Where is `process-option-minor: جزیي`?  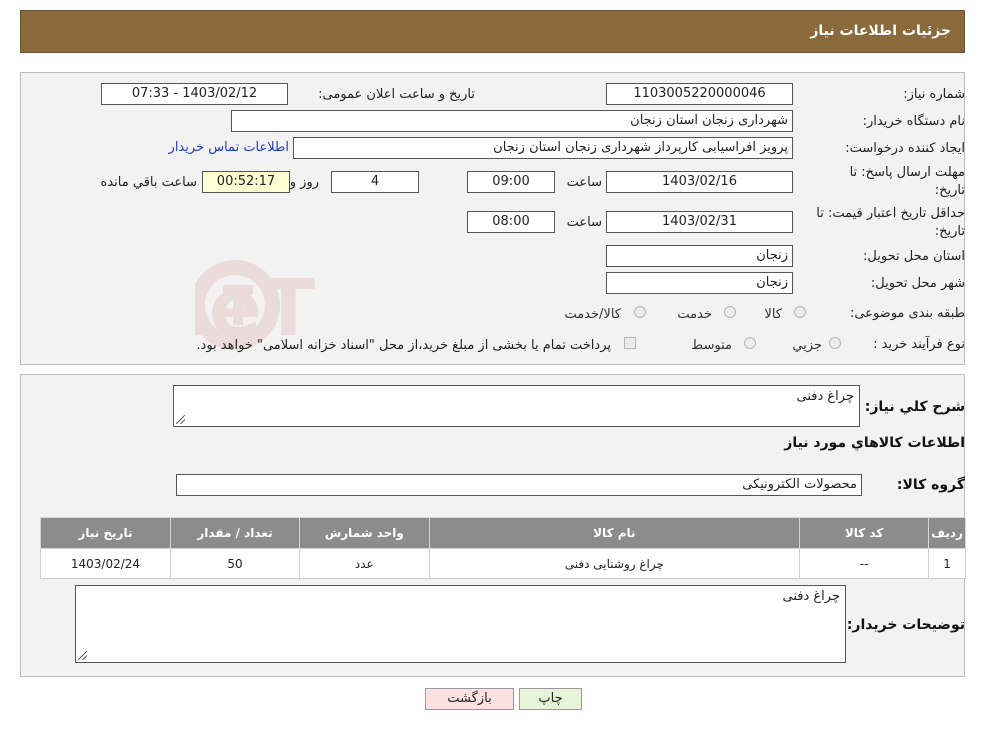
process-option-minor: جزیي is located at coordinates (807, 345).